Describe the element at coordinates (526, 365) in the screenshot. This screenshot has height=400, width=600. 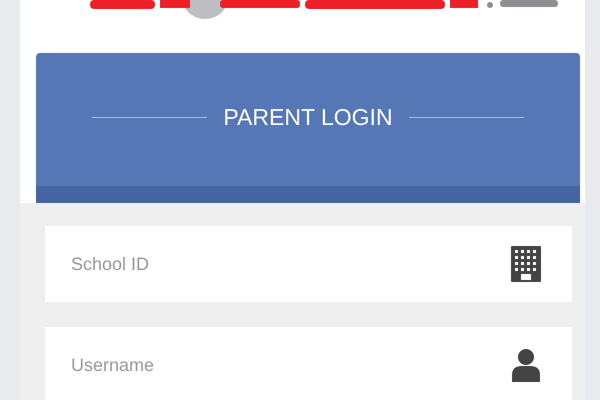
I see `user-icon` at that location.